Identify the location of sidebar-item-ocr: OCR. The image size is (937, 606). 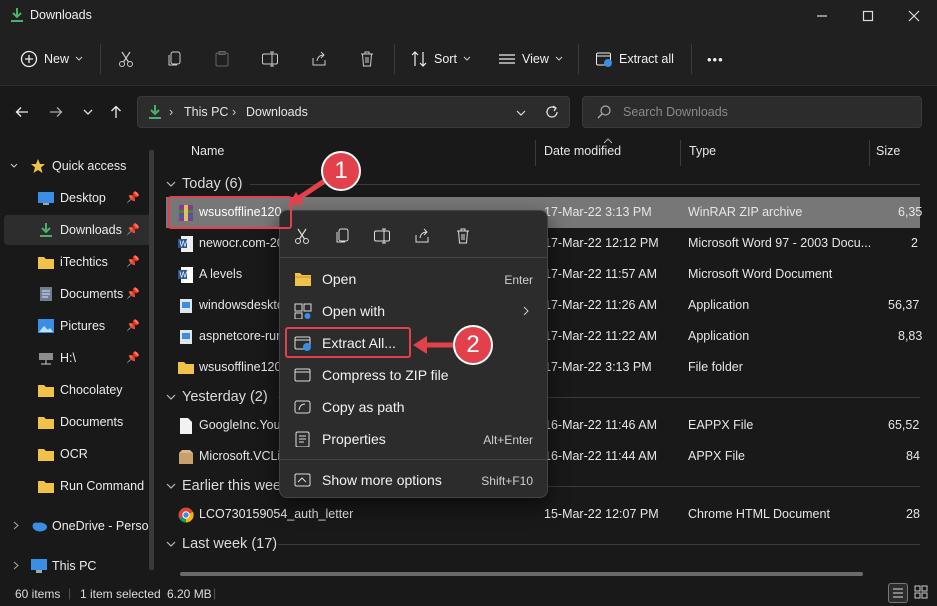
(79, 454).